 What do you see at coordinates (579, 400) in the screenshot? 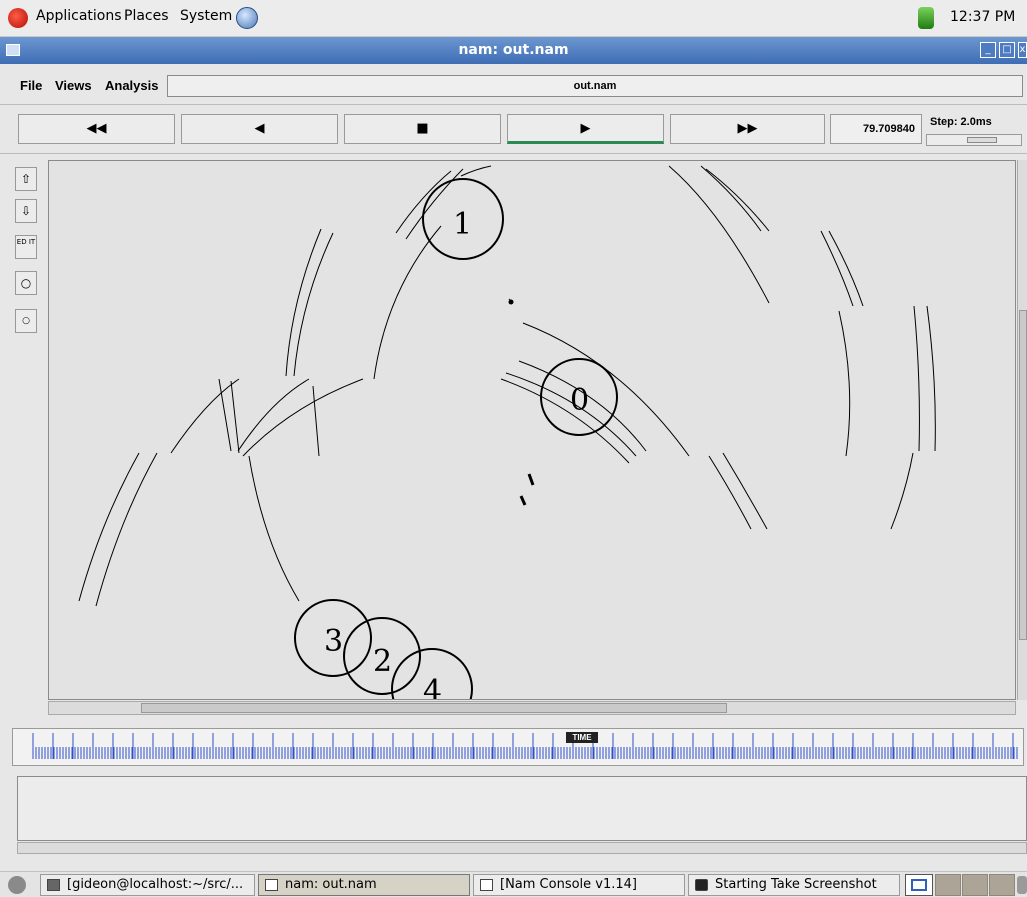
I see `node-0-label: 0` at bounding box center [579, 400].